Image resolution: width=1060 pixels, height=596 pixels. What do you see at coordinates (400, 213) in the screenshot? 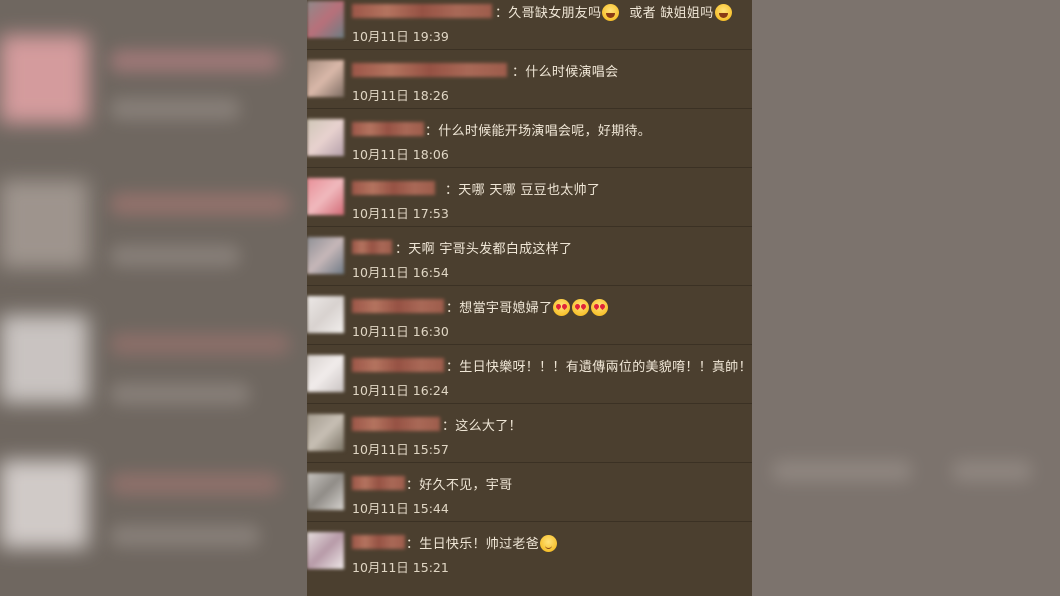
I see `comment-time: 10月11日 17:53` at bounding box center [400, 213].